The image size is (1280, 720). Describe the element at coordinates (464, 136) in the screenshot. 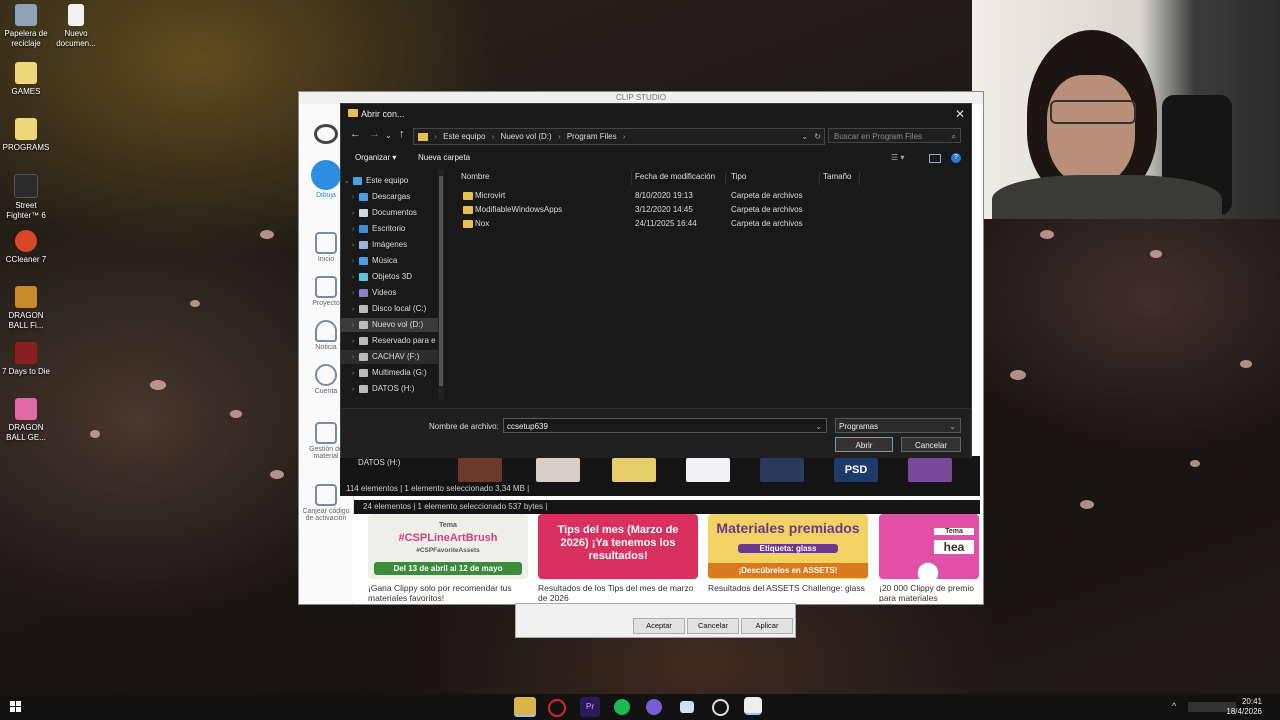

I see `breadcrumb-item: Este equipo` at that location.